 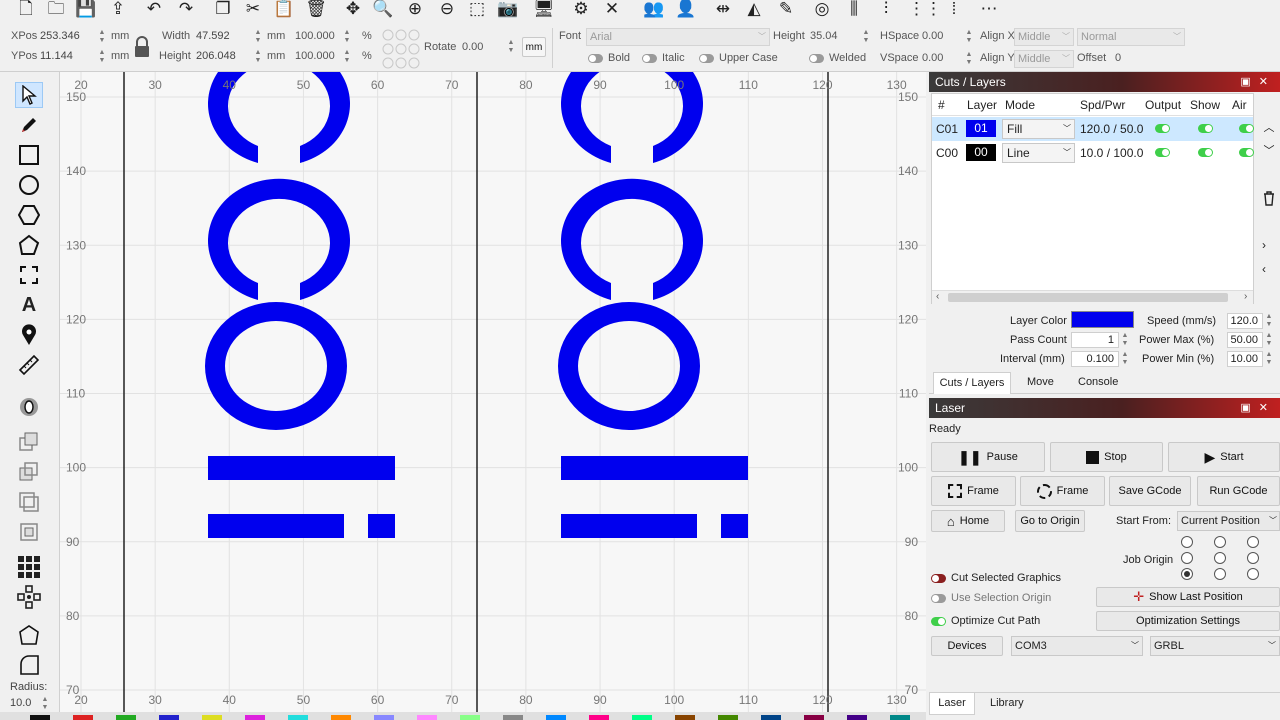 I want to click on power-max-spinner: ▲ ▼, so click(x=1269, y=340).